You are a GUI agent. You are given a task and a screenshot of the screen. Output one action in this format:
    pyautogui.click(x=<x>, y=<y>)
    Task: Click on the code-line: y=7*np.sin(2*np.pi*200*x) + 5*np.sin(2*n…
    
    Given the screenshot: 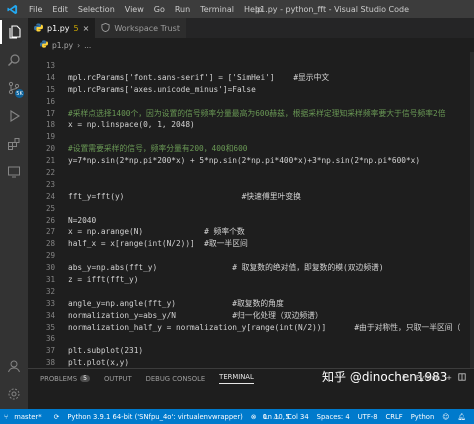 What is the action you would take?
    pyautogui.click(x=271, y=161)
    